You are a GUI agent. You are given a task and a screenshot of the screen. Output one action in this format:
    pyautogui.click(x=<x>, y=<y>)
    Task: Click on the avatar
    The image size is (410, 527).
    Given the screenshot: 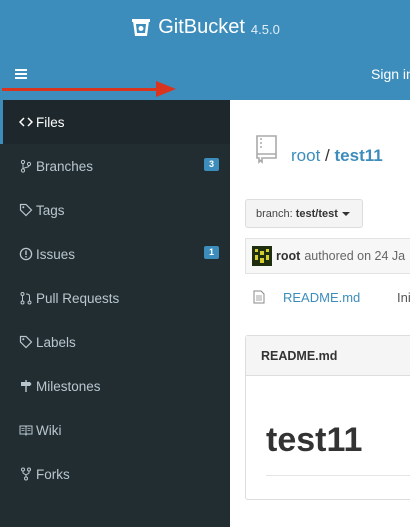 What is the action you would take?
    pyautogui.click(x=262, y=256)
    